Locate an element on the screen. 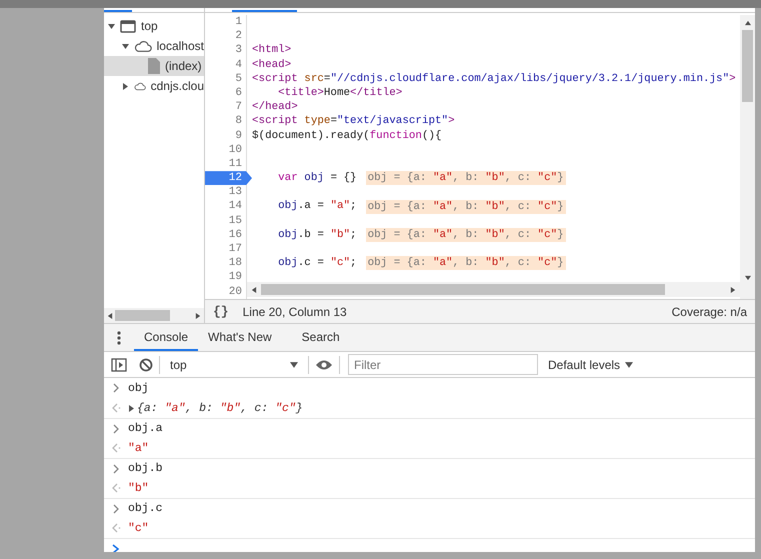  code-line: <script src="//cdnjs.cloudflare.com/ajax/libs/jquery/3.2.1/jquery.min.js"> is located at coordinates (494, 79).